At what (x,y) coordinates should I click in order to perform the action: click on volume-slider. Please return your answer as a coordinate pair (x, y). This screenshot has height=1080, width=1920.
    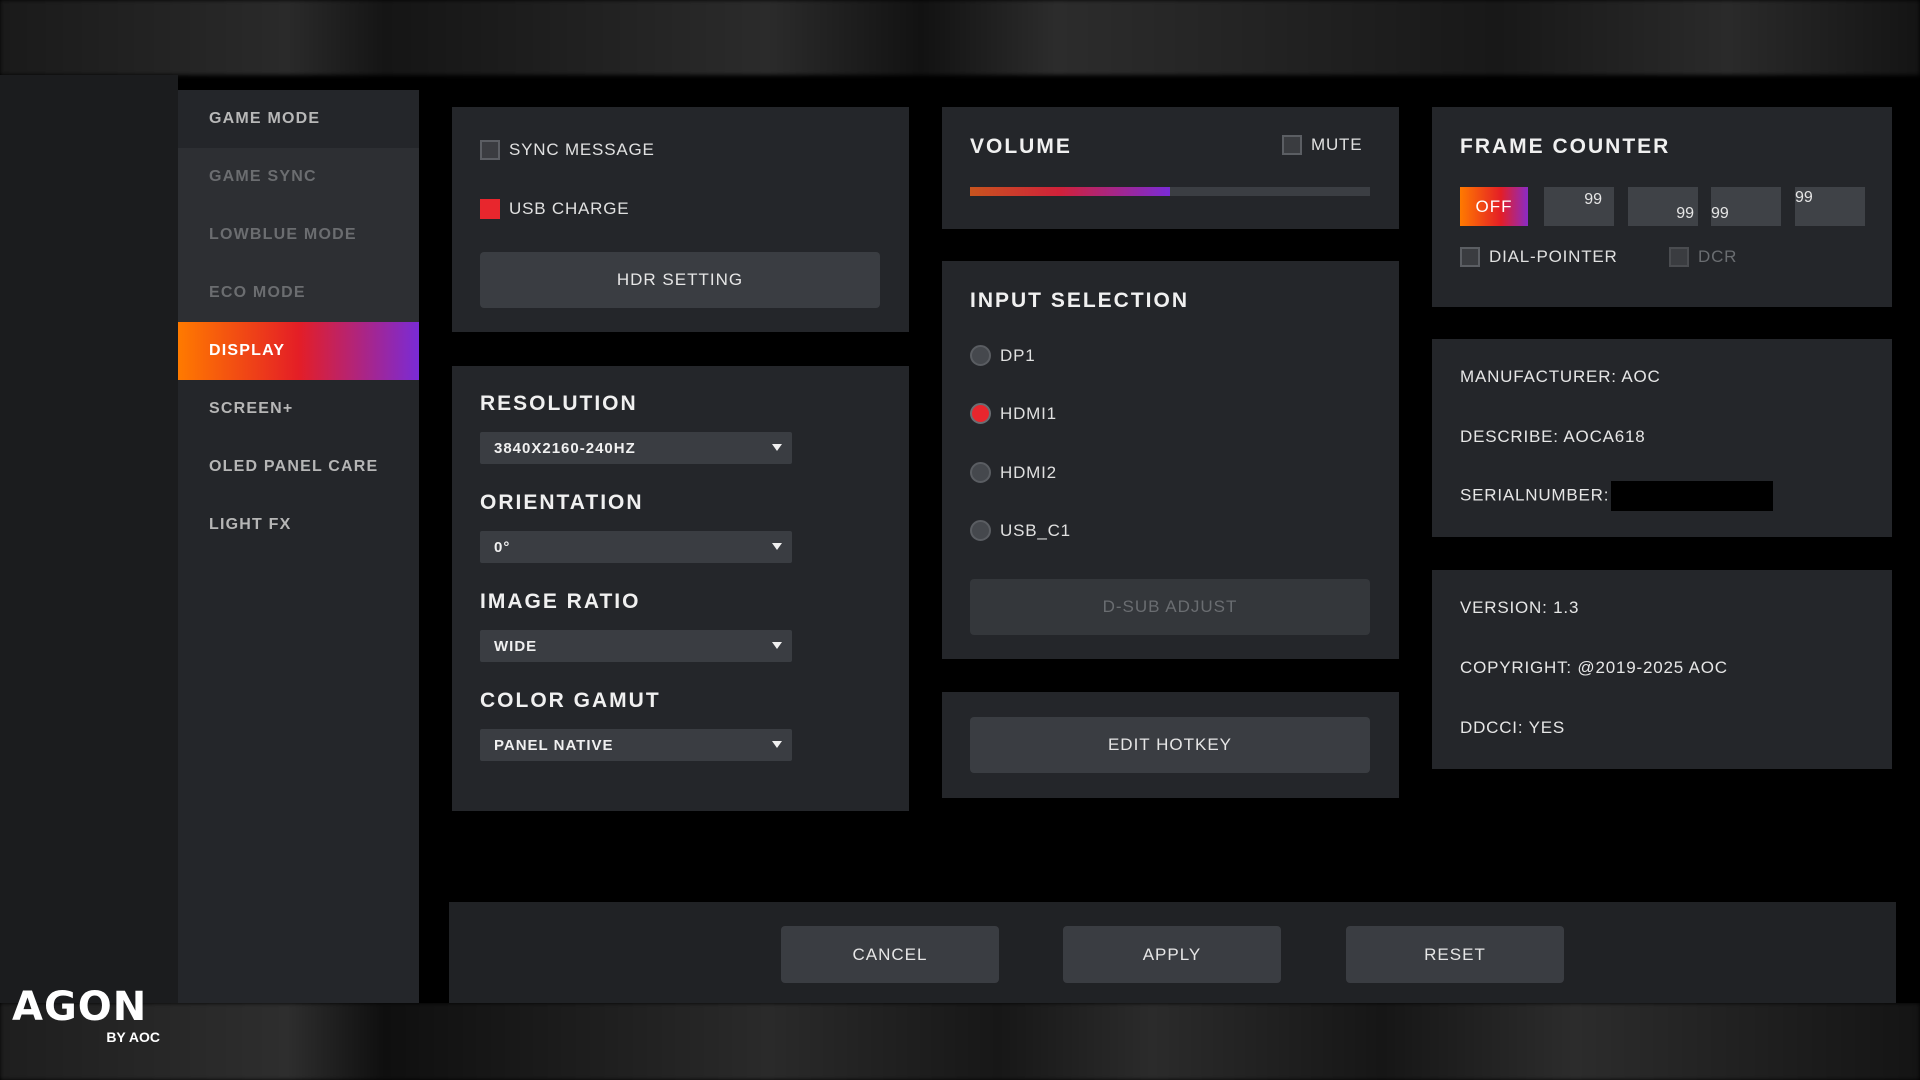
    Looking at the image, I should click on (1170, 191).